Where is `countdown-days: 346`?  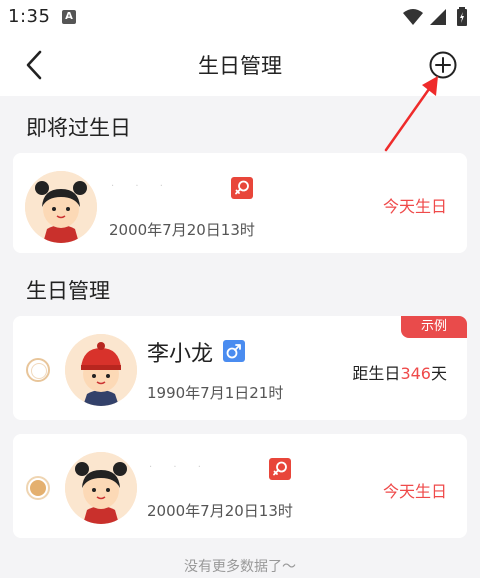
countdown-days: 346 is located at coordinates (415, 373).